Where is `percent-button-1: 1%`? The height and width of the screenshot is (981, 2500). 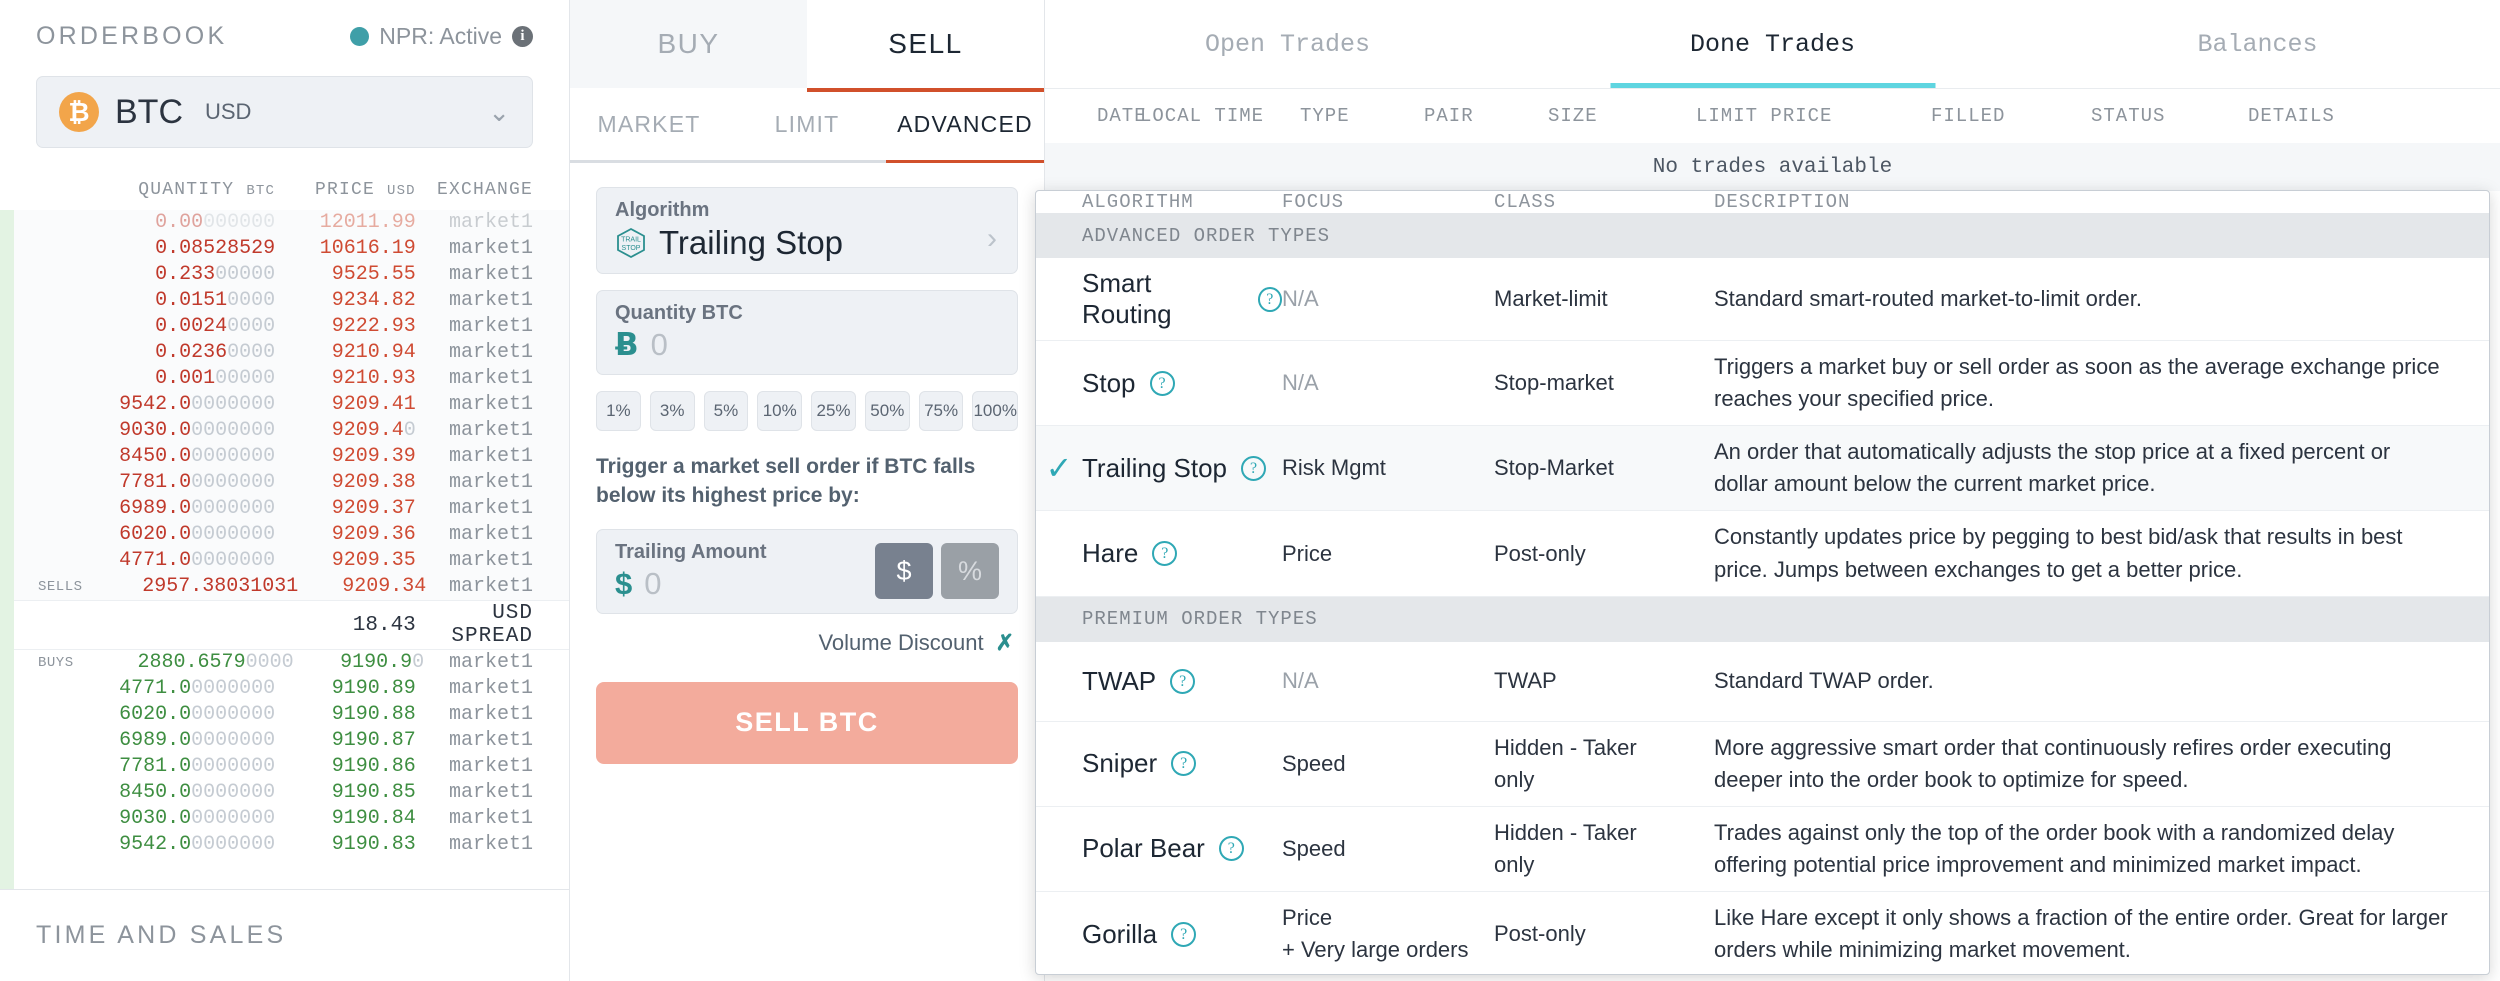
percent-button-1: 1% is located at coordinates (618, 411).